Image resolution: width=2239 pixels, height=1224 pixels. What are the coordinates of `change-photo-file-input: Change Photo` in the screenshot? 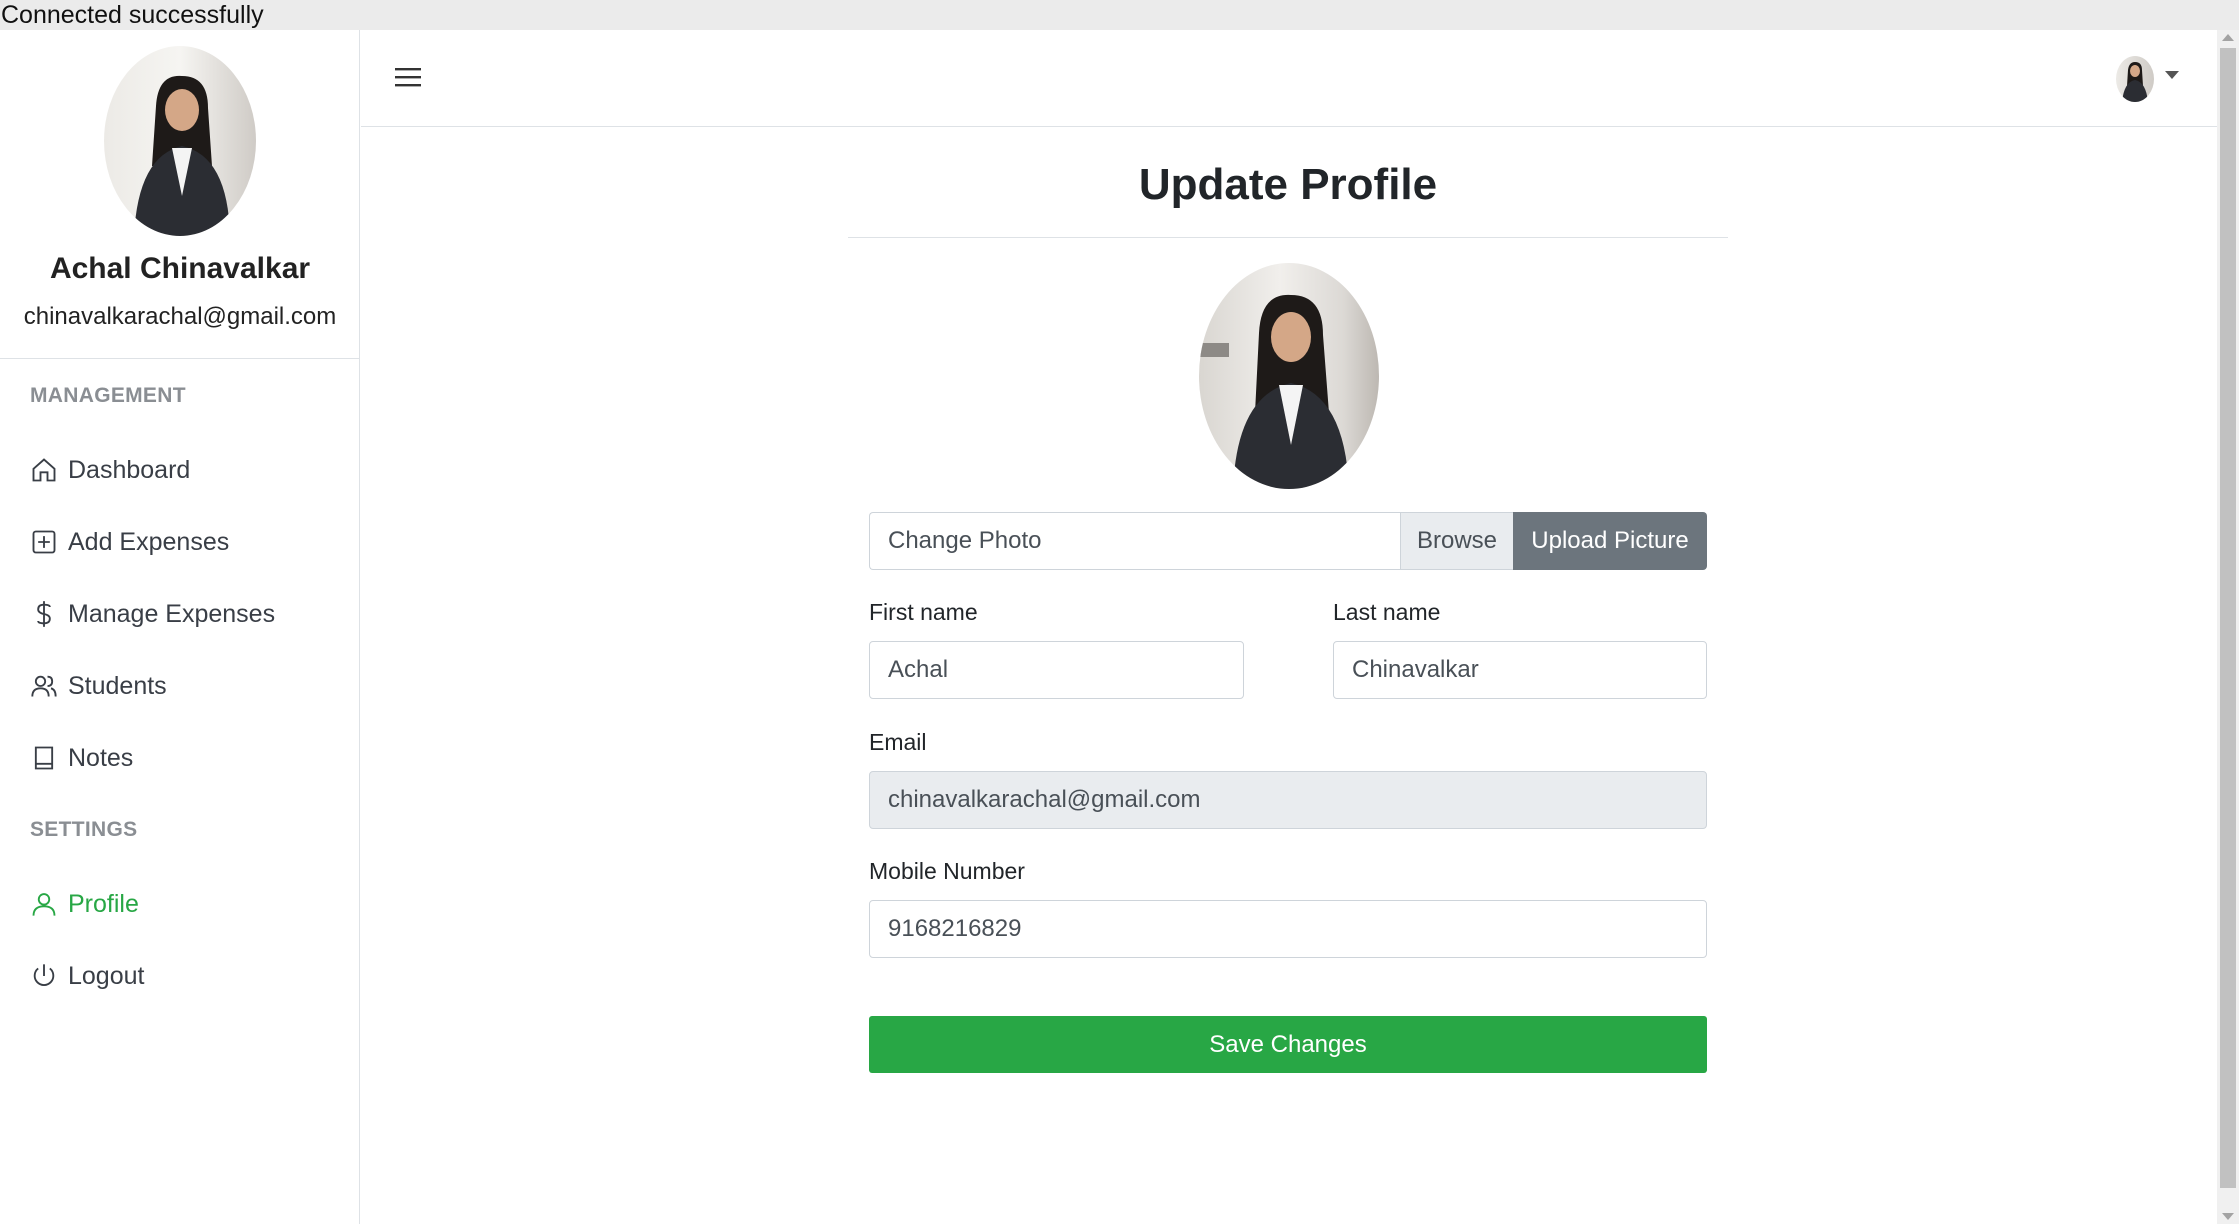 It's located at (1134, 541).